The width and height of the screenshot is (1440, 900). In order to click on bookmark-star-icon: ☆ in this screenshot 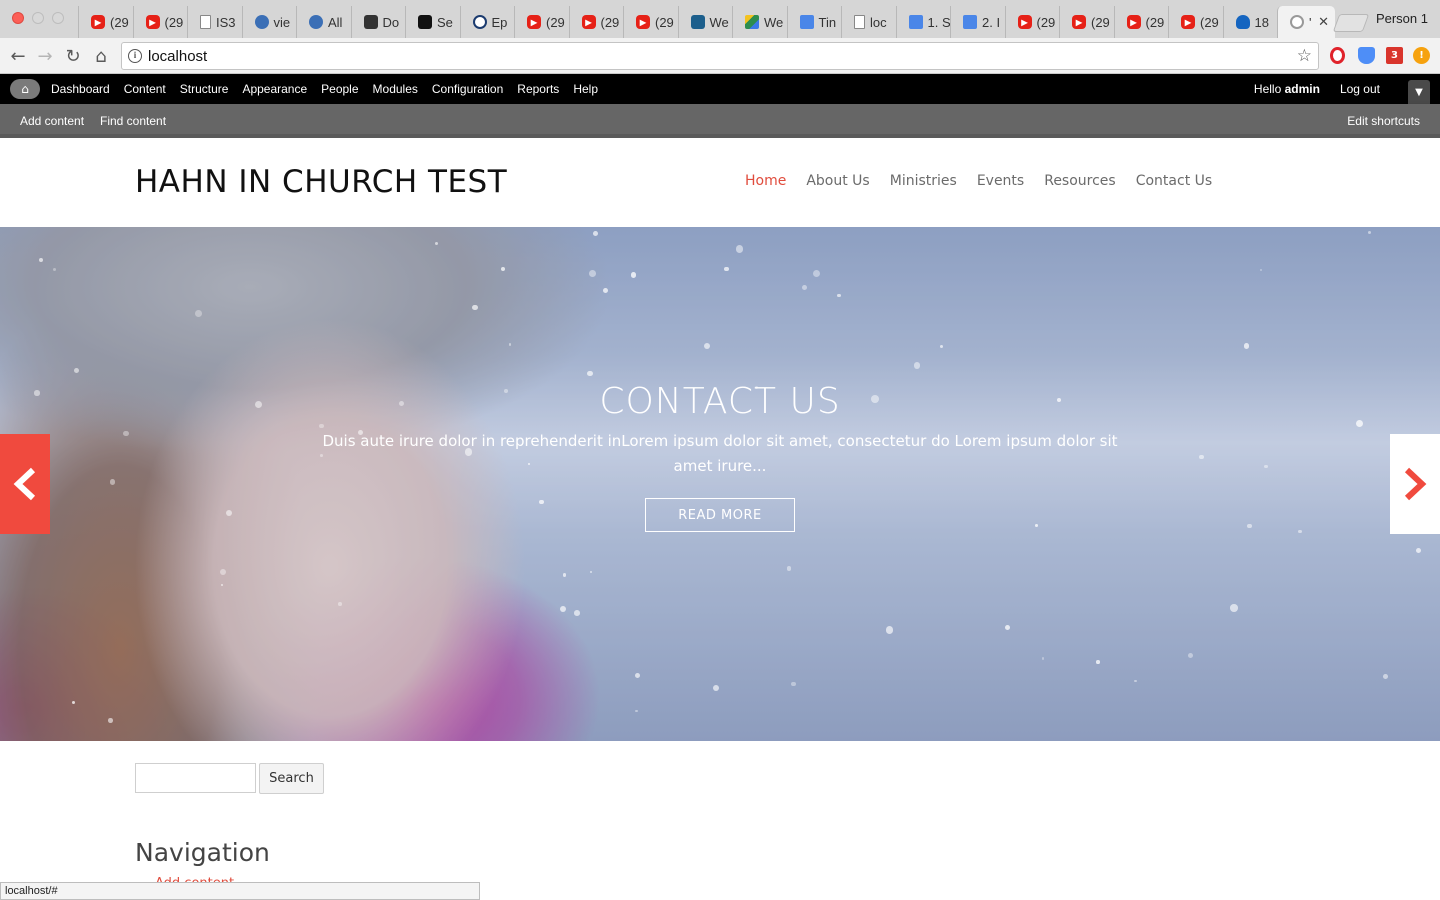, I will do `click(1304, 56)`.